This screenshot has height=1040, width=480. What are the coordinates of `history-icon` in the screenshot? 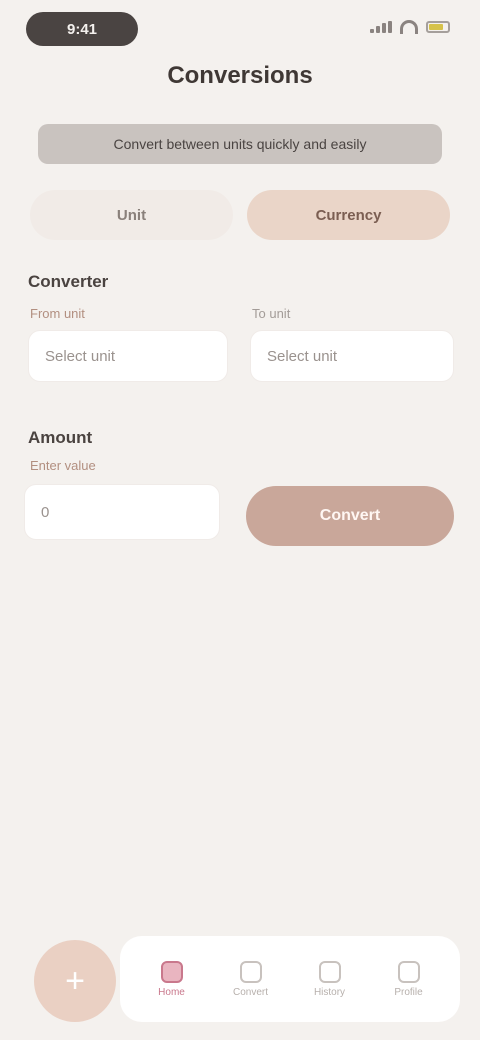 It's located at (329, 971).